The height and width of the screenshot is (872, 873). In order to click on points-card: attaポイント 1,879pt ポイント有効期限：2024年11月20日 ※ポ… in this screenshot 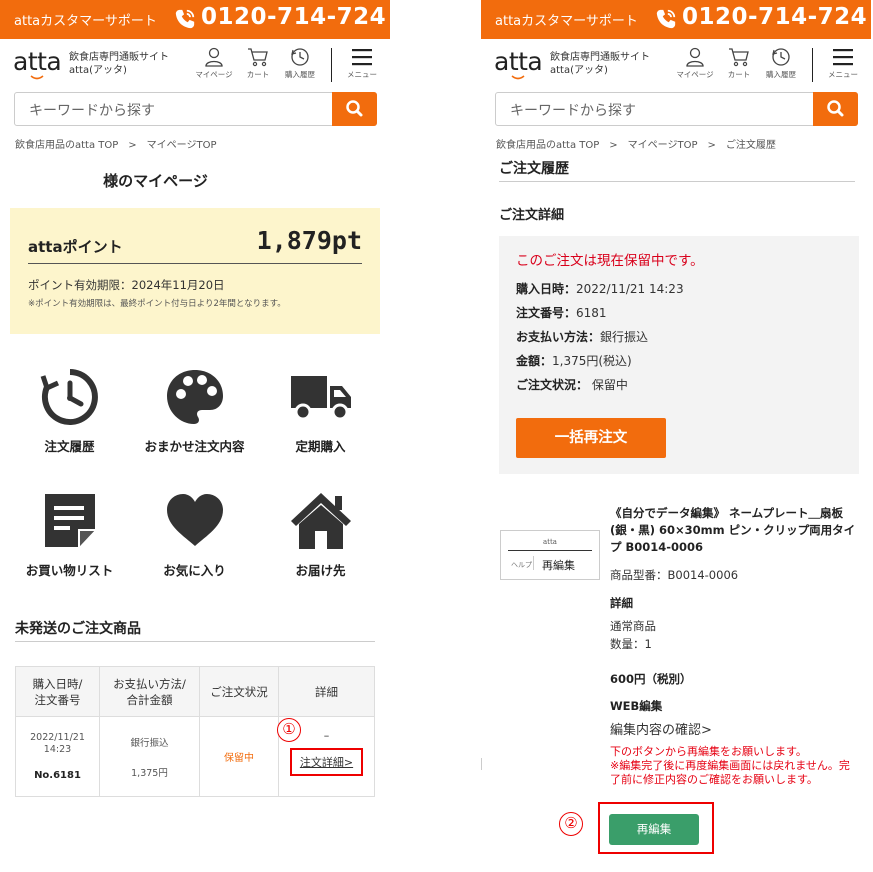, I will do `click(195, 271)`.